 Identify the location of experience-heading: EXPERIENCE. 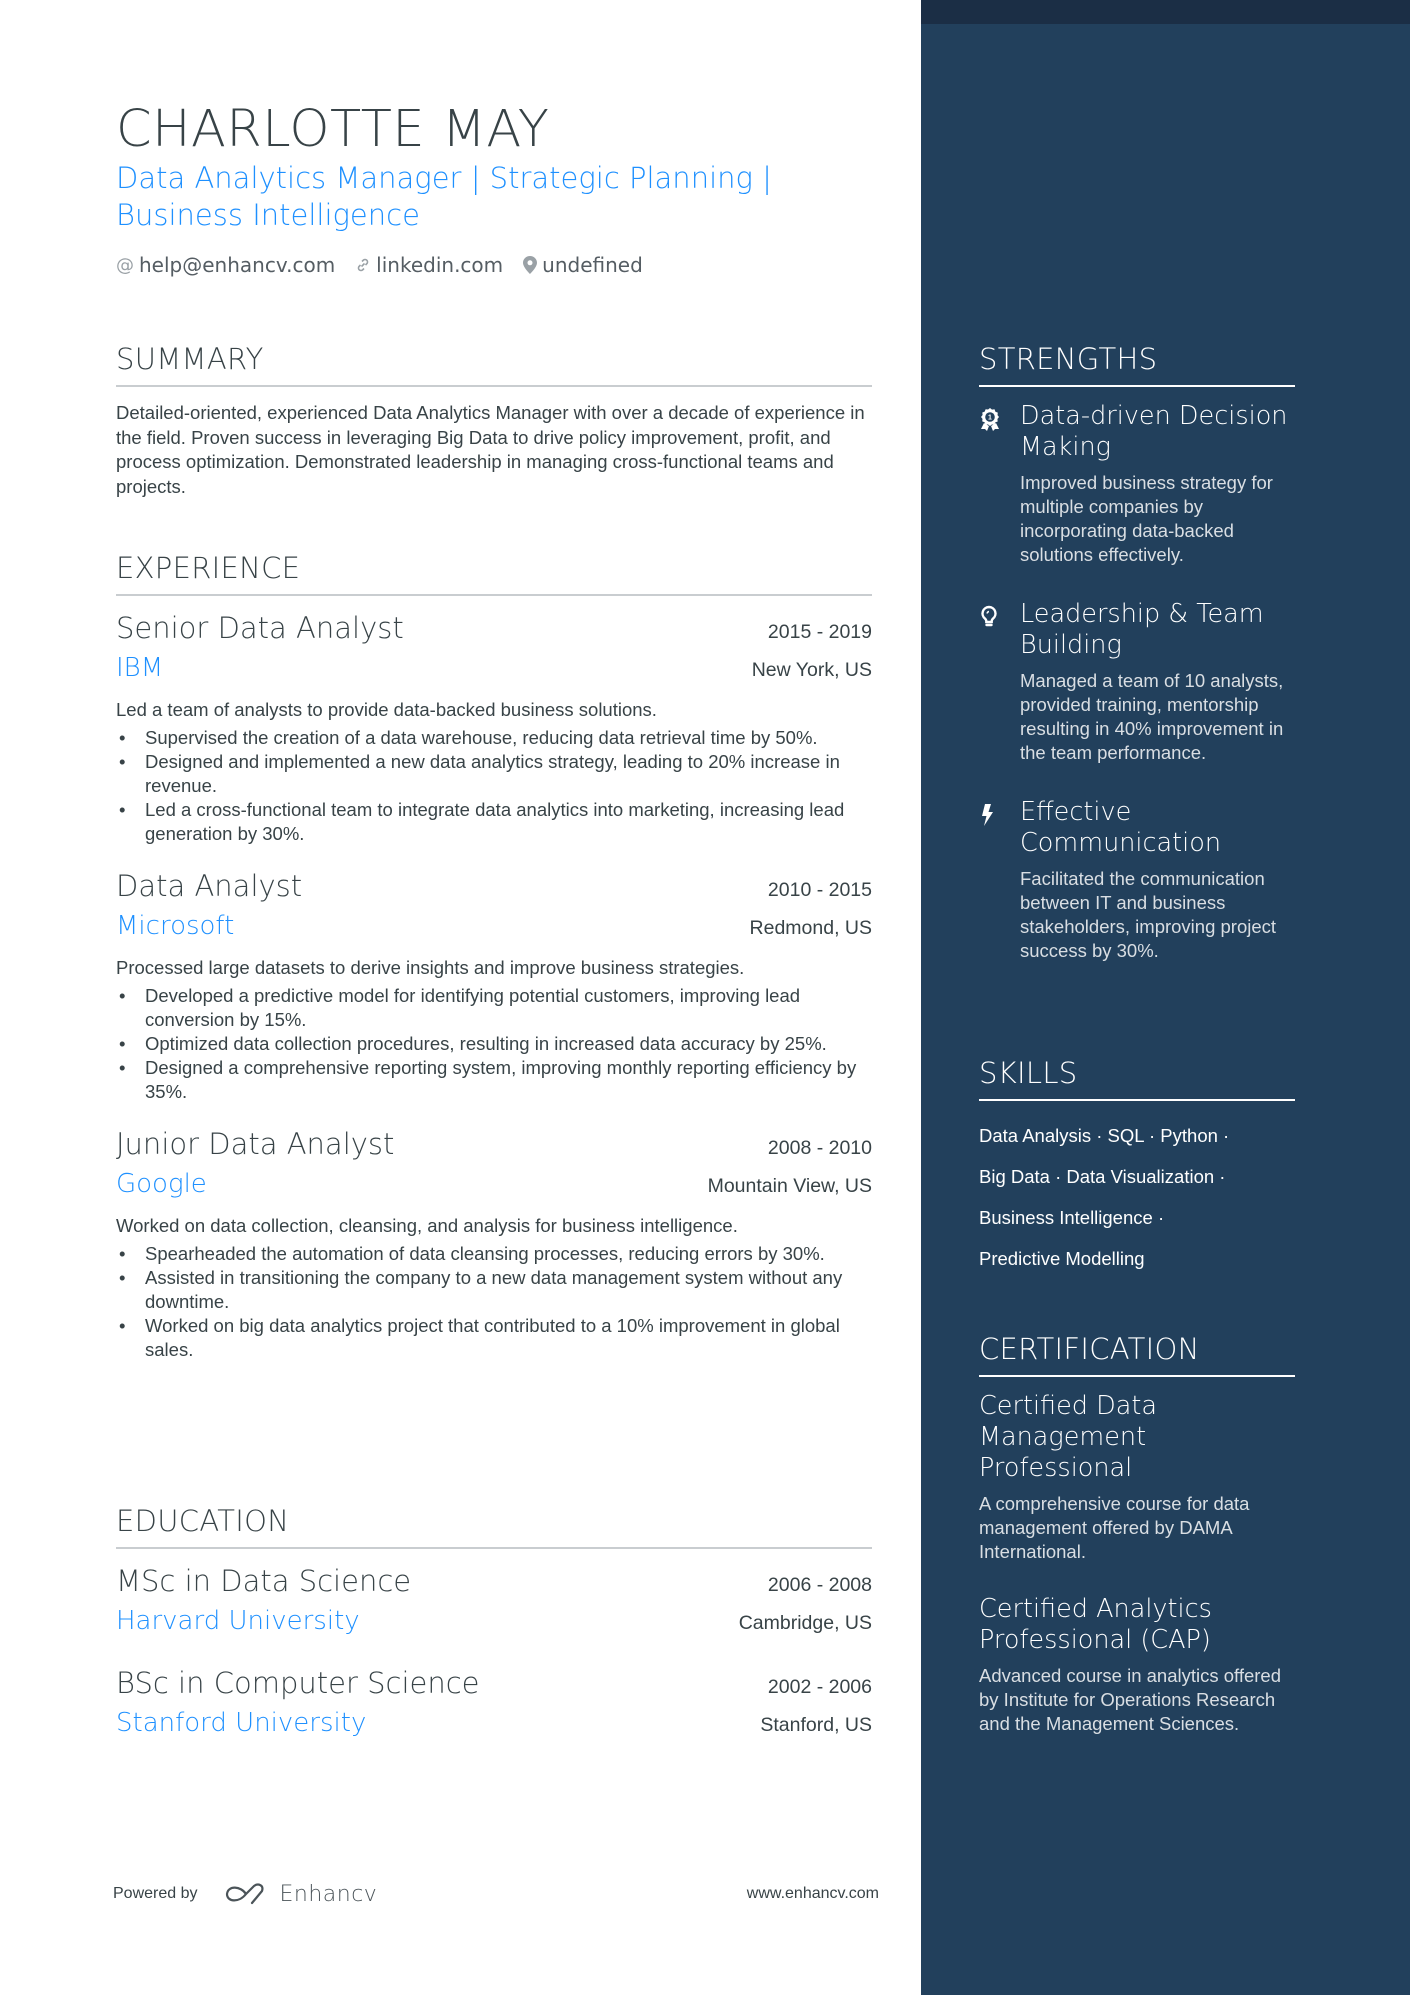
(208, 568).